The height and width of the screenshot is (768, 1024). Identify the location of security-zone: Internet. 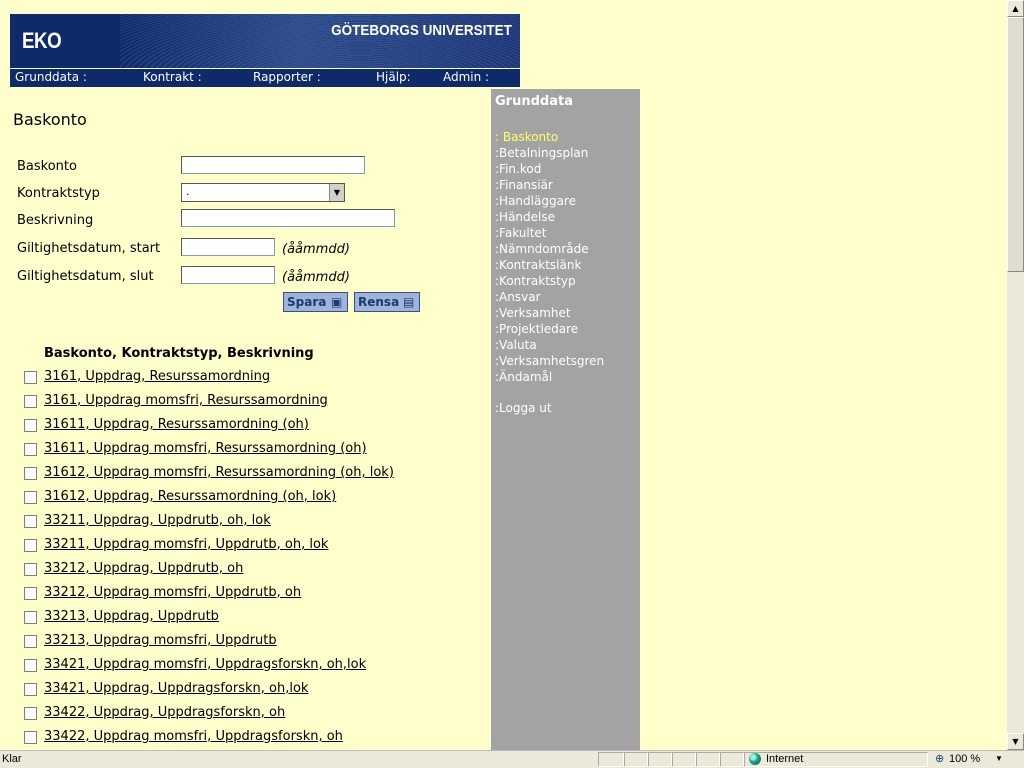
(785, 759).